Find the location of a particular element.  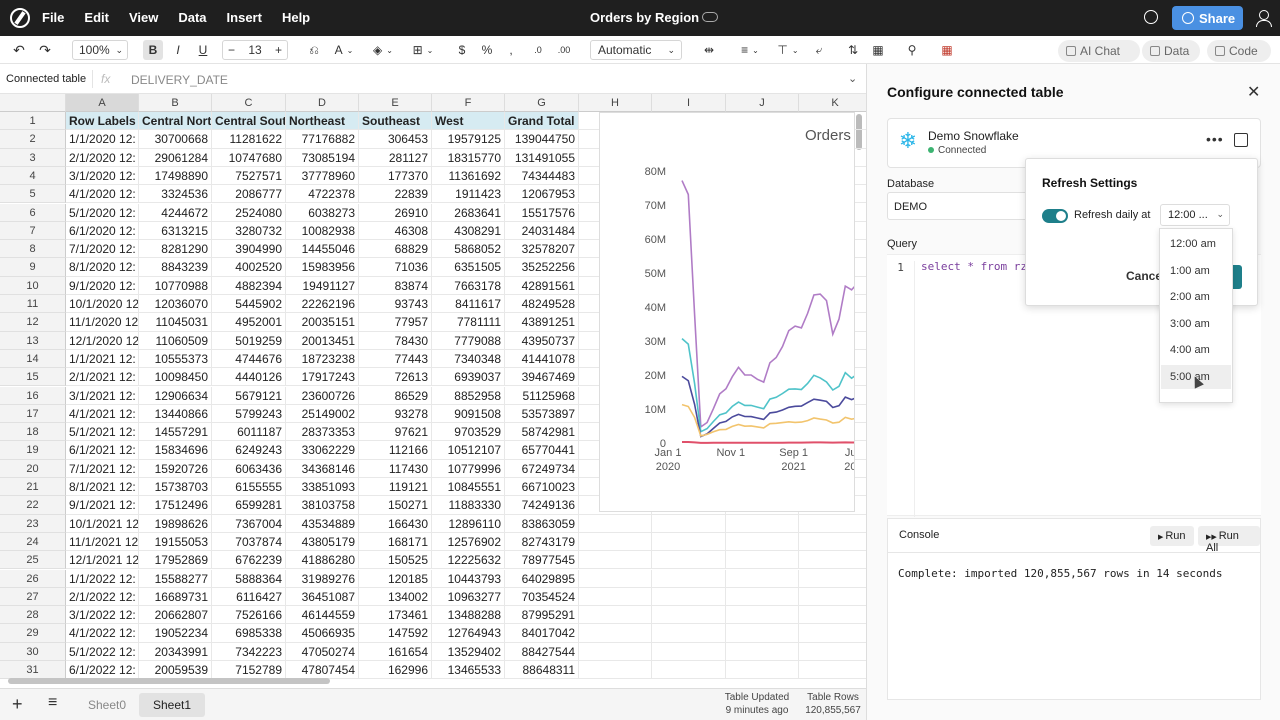

row-header: 1 is located at coordinates (33, 121).